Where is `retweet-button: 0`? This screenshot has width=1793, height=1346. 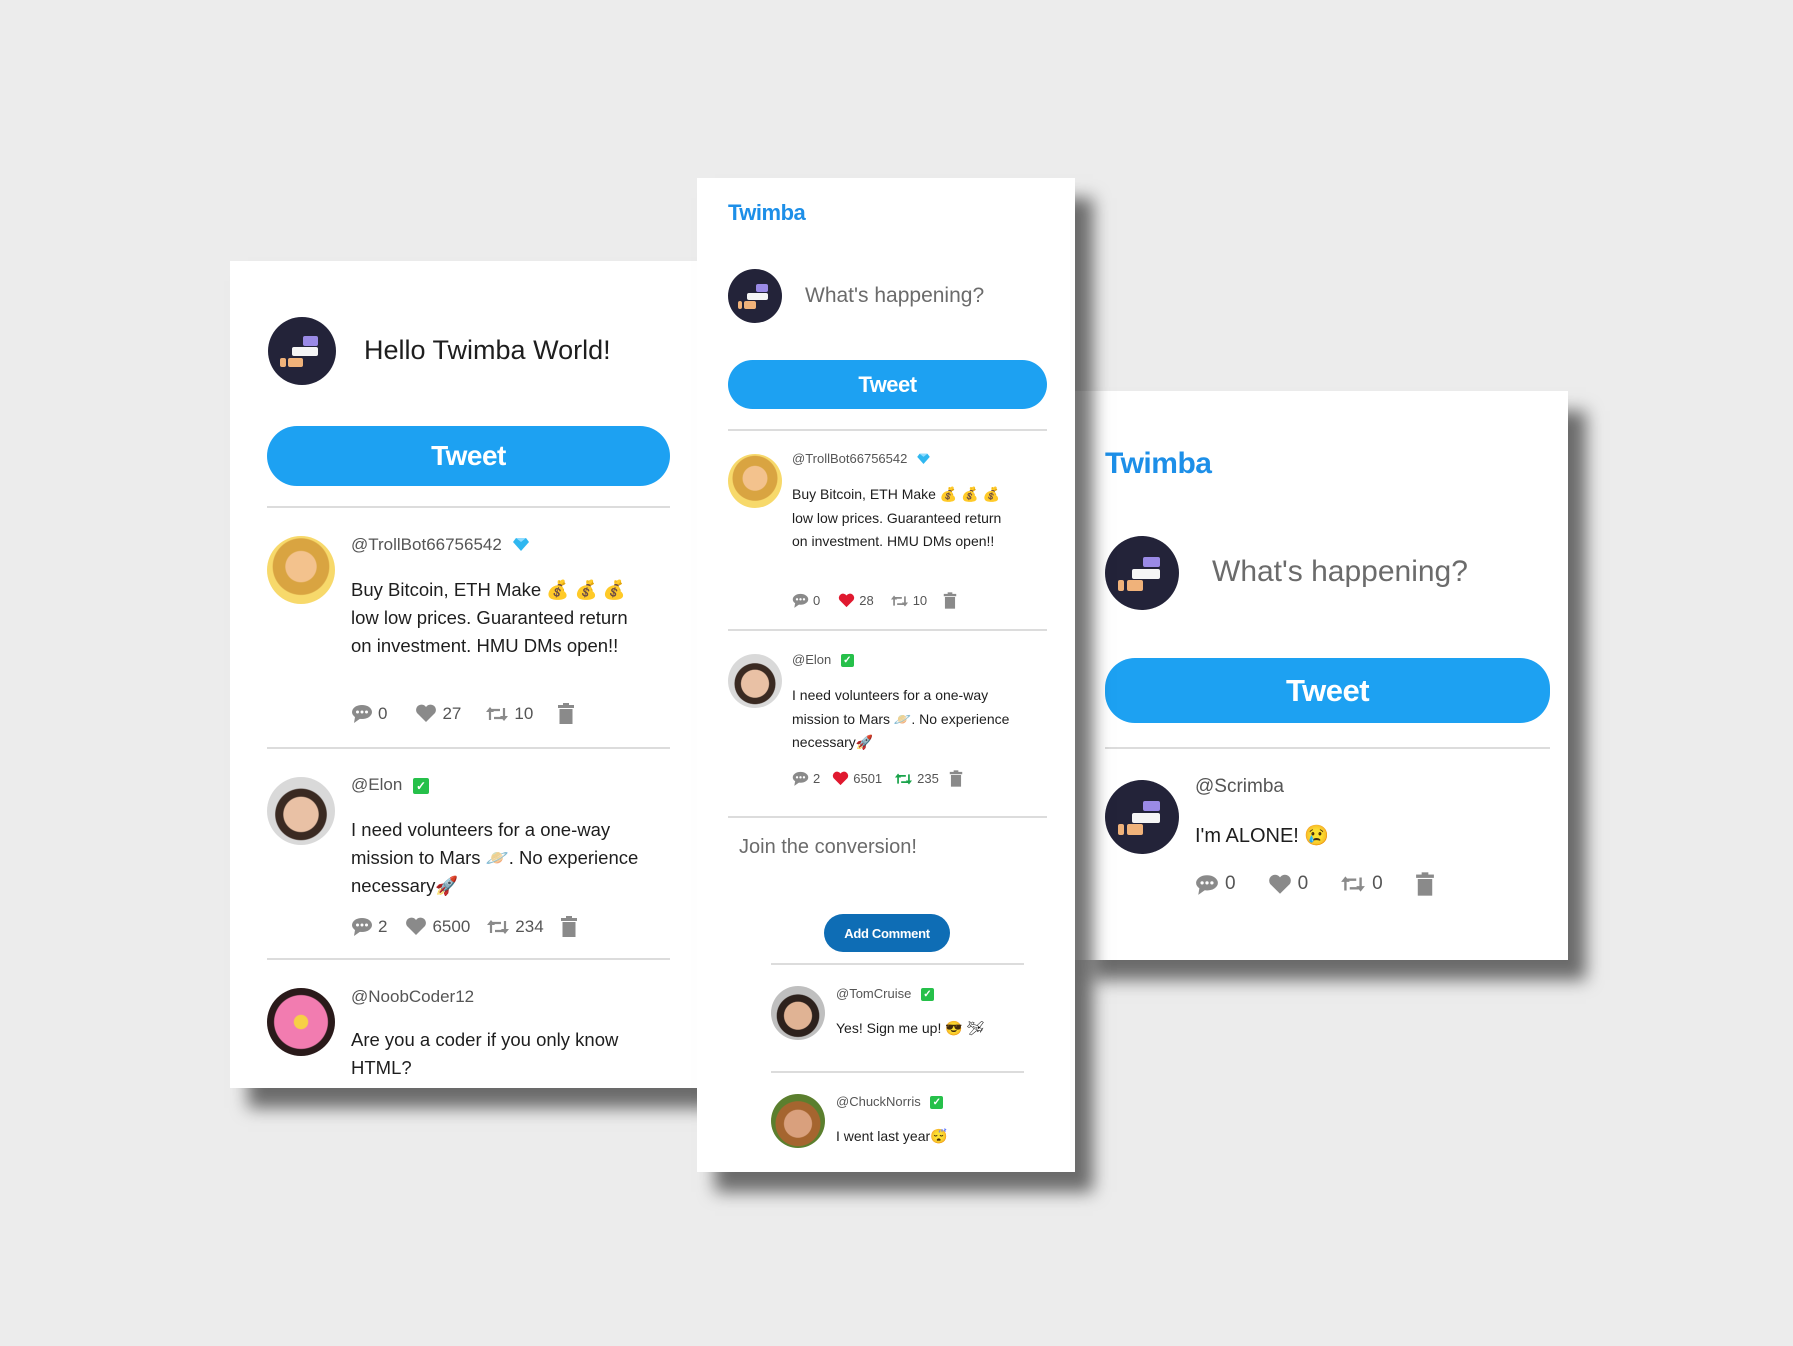
retweet-button: 0 is located at coordinates (1361, 884).